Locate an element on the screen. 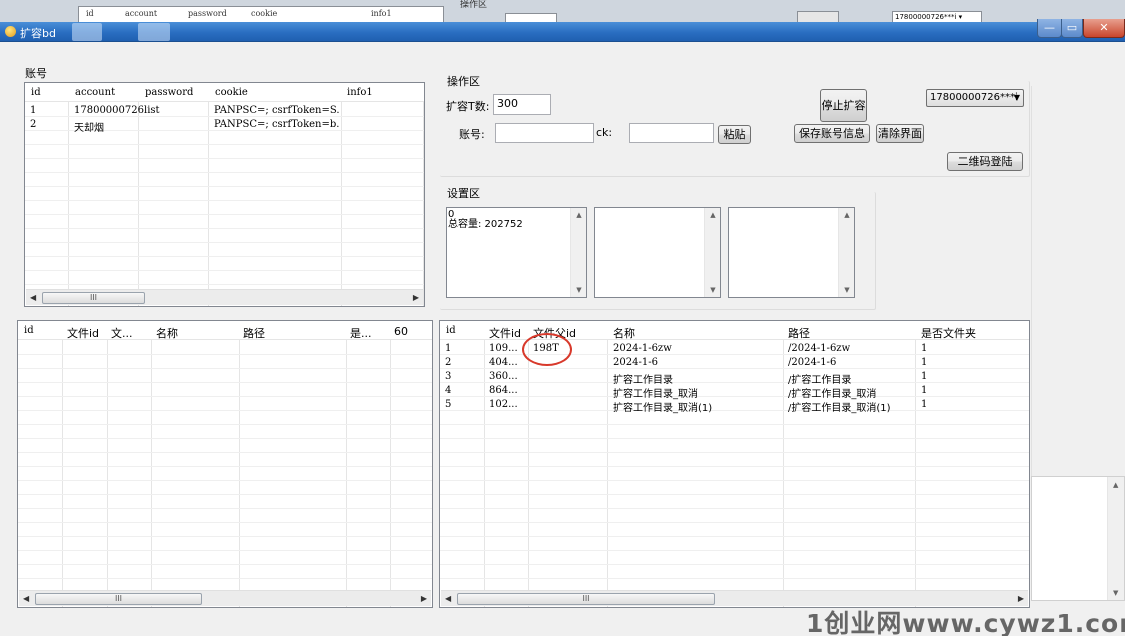 This screenshot has height=636, width=1125. files-row3-id: 3 is located at coordinates (448, 376).